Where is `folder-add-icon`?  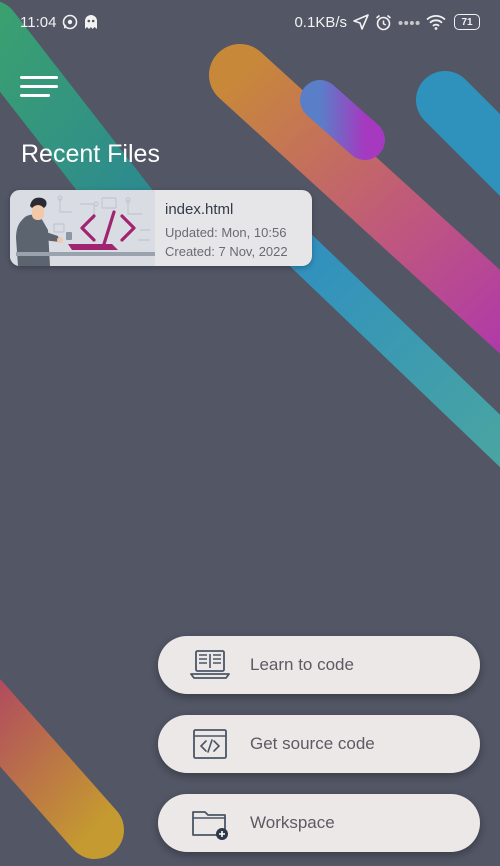 folder-add-icon is located at coordinates (210, 825).